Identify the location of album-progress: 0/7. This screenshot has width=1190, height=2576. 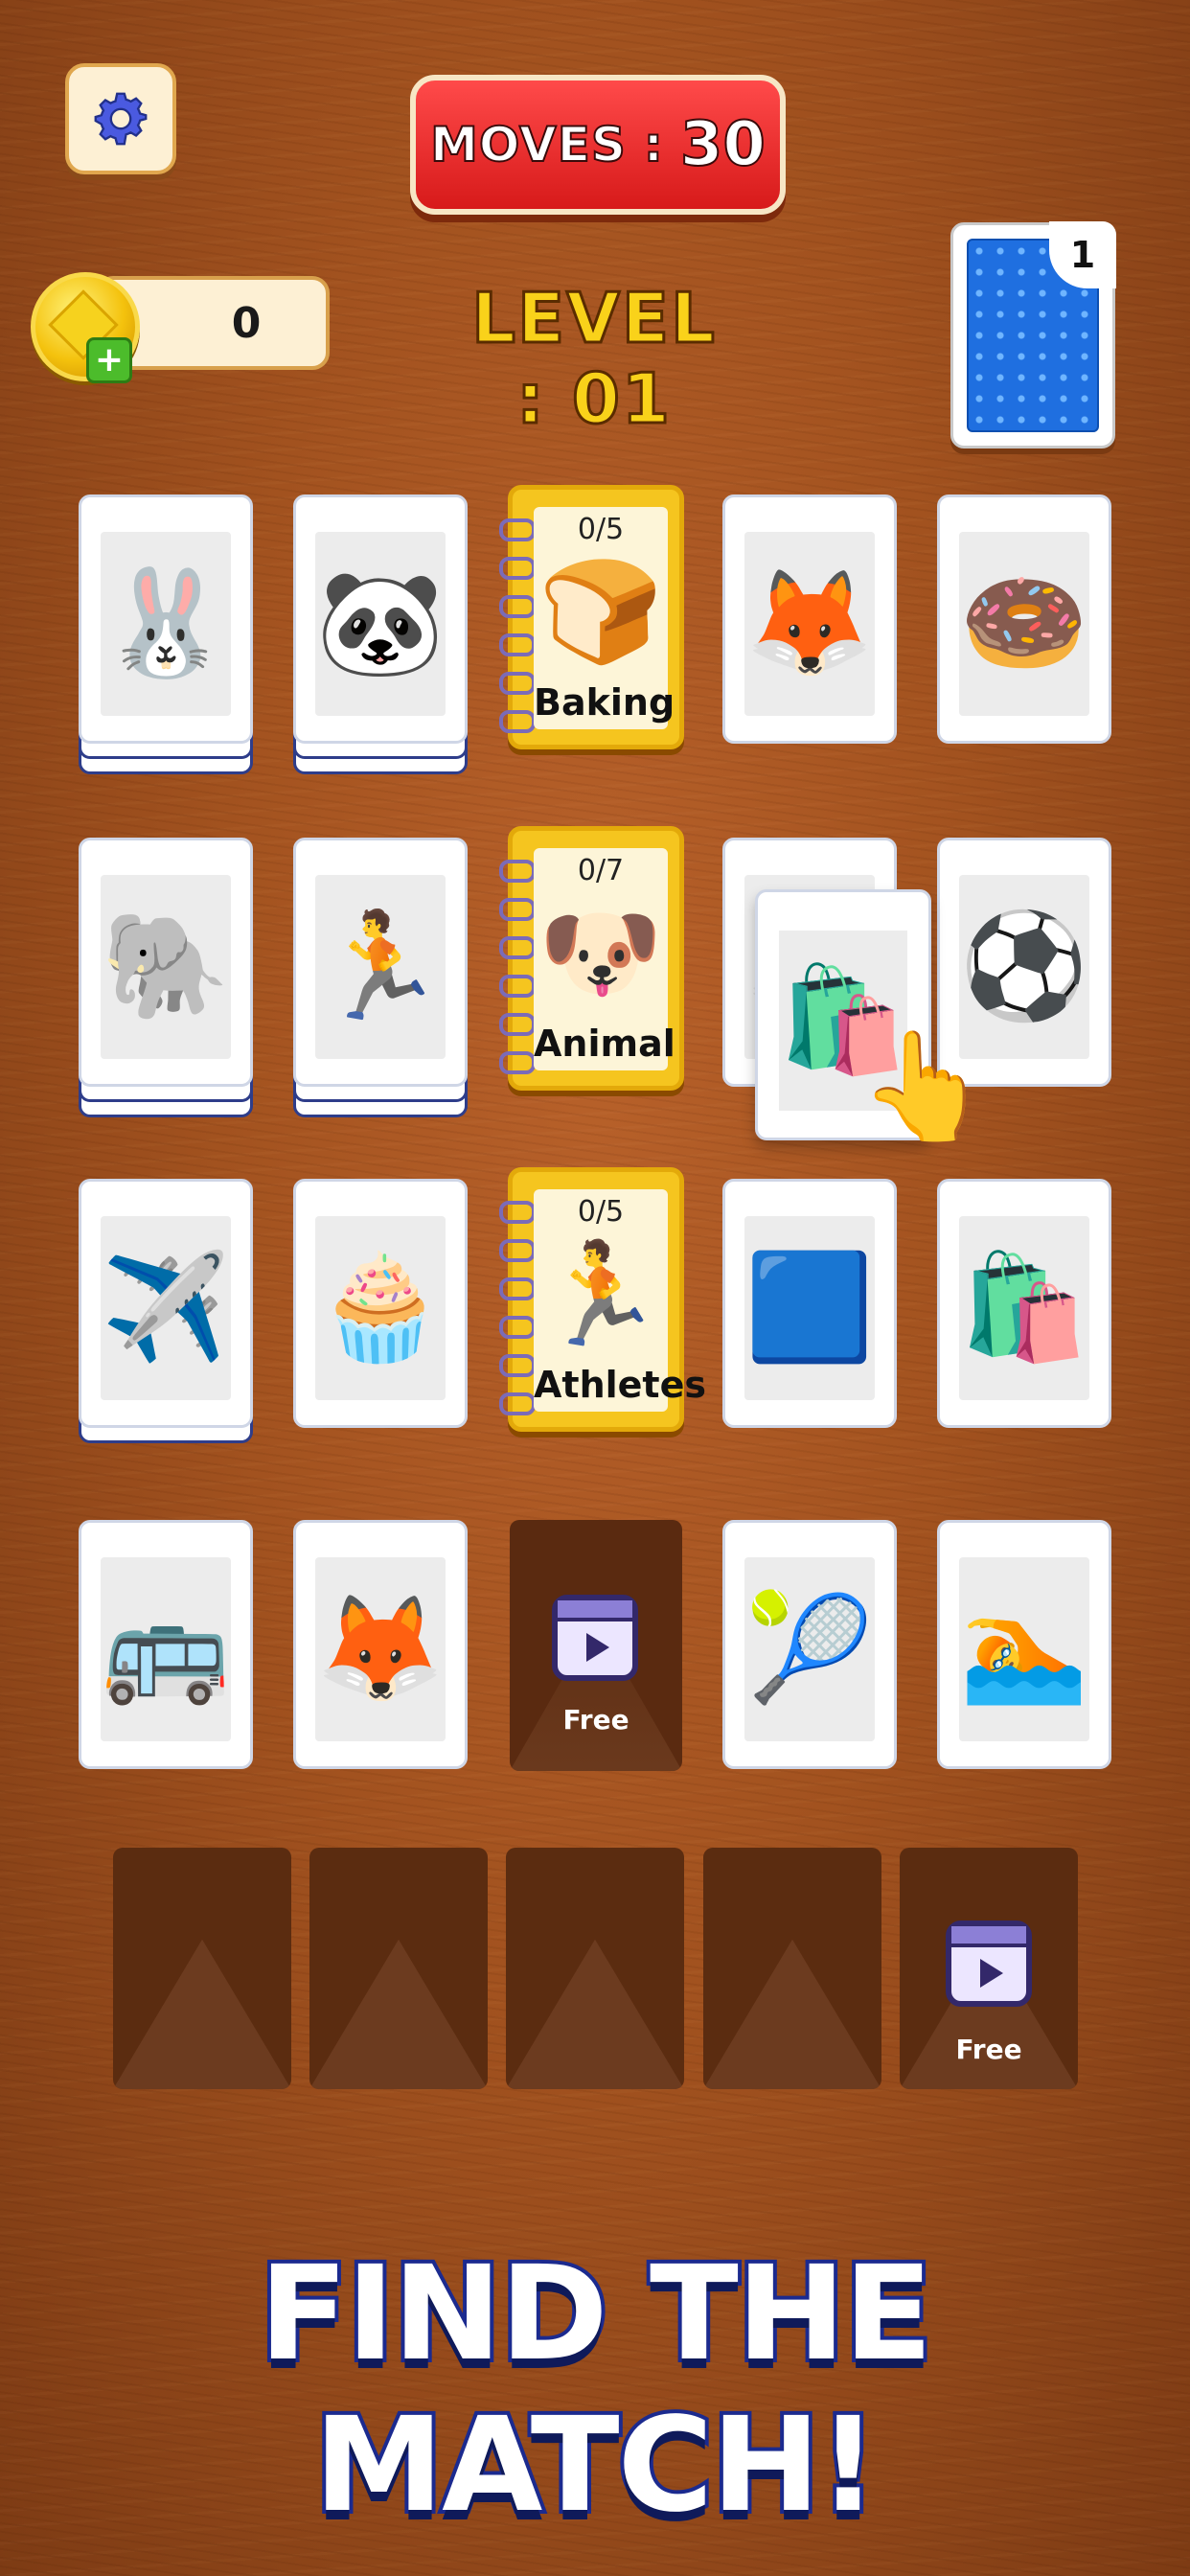
(601, 870).